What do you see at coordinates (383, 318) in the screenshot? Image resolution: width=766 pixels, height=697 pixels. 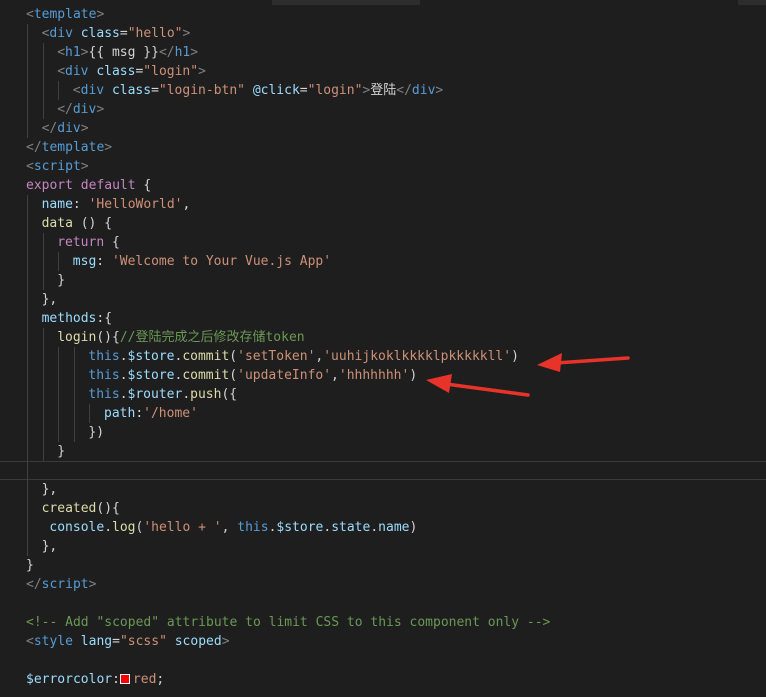 I see `code-line: methods:{` at bounding box center [383, 318].